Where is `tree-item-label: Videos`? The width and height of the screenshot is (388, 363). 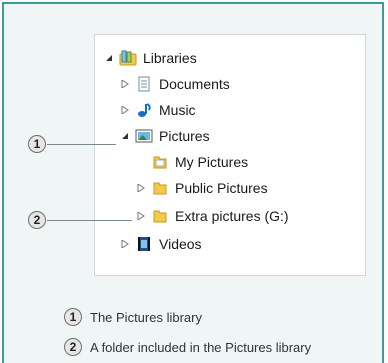
tree-item-label: Videos is located at coordinates (180, 244).